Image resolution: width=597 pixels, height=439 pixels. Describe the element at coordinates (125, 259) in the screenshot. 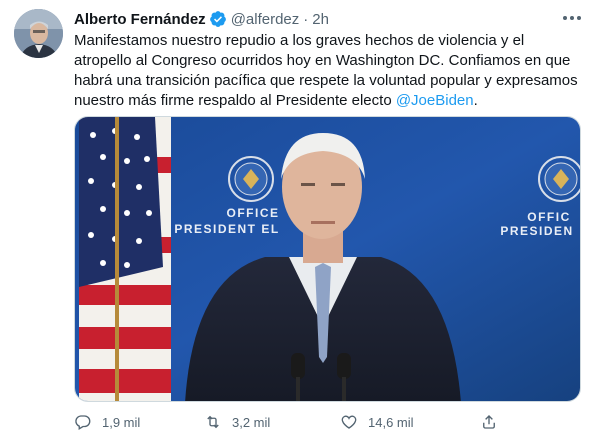

I see `us-flag` at that location.